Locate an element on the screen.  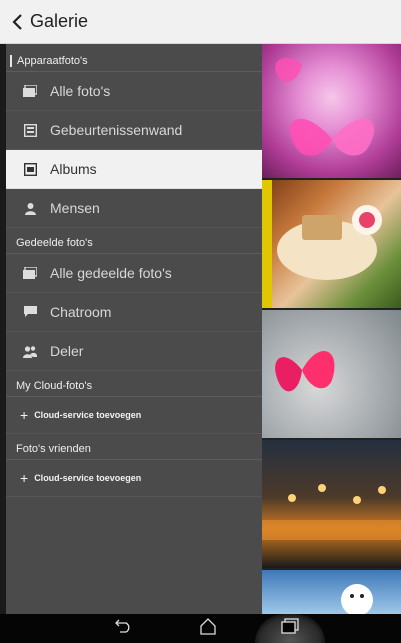
drawer-item-label: Deler is located at coordinates (67, 351).